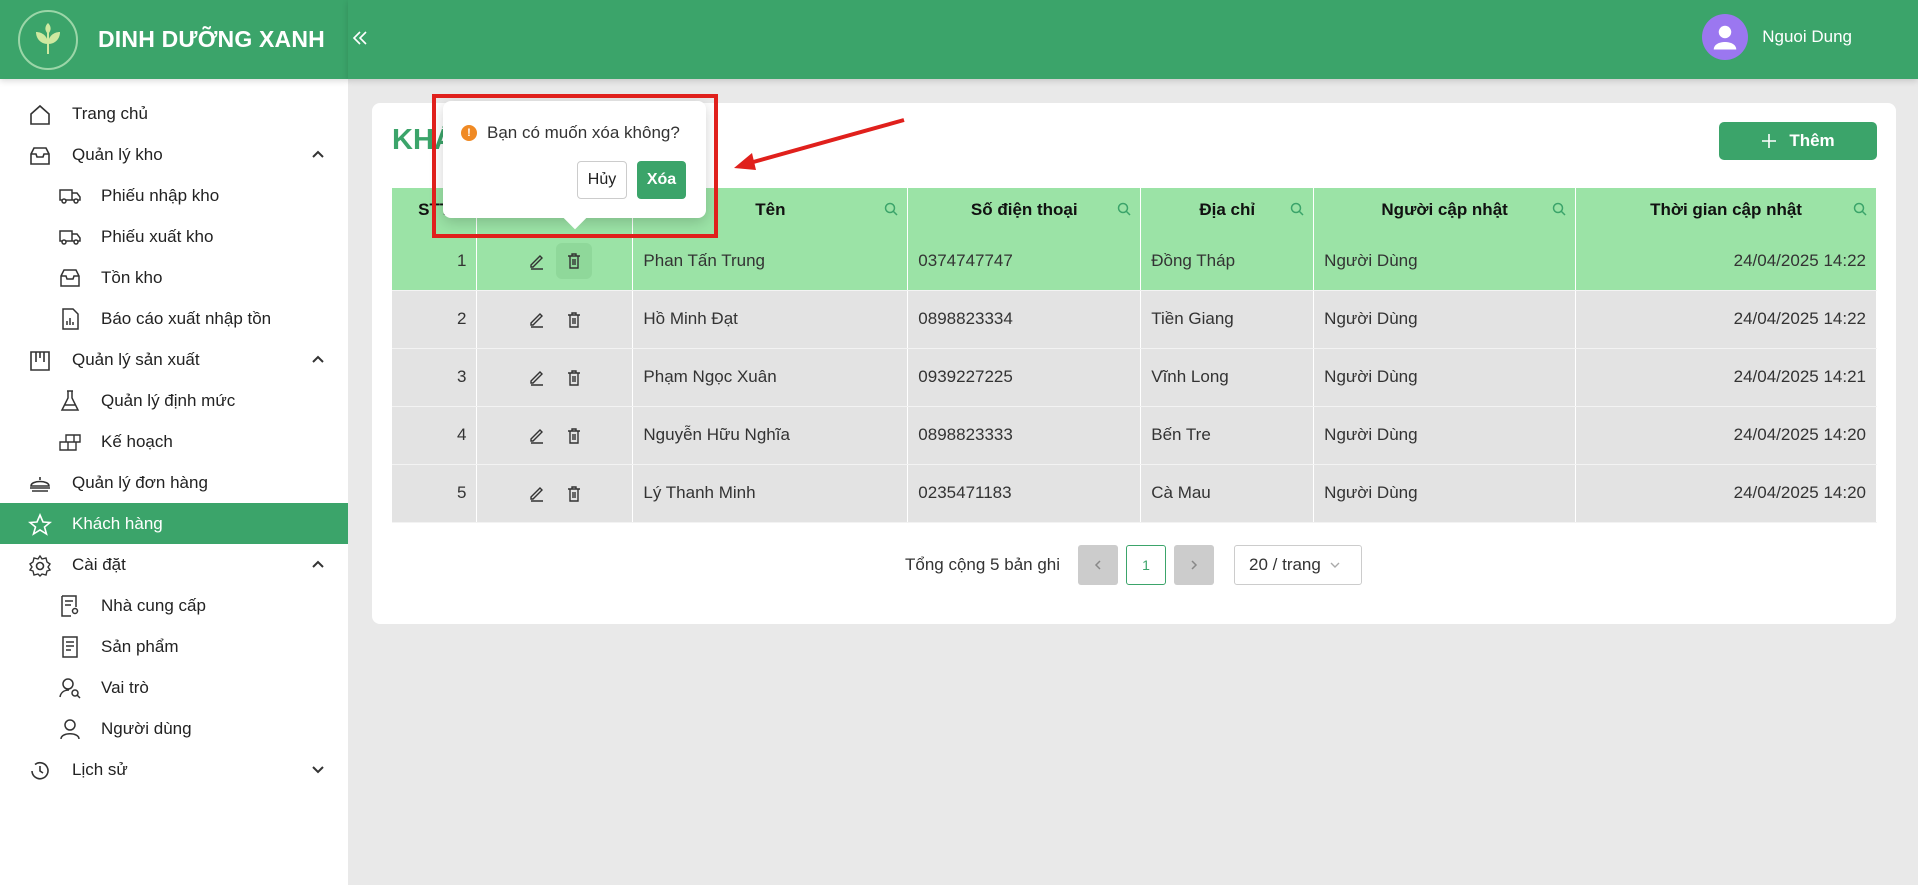 The height and width of the screenshot is (885, 1918). I want to click on sidebar-item-history: Lịch sử, so click(174, 769).